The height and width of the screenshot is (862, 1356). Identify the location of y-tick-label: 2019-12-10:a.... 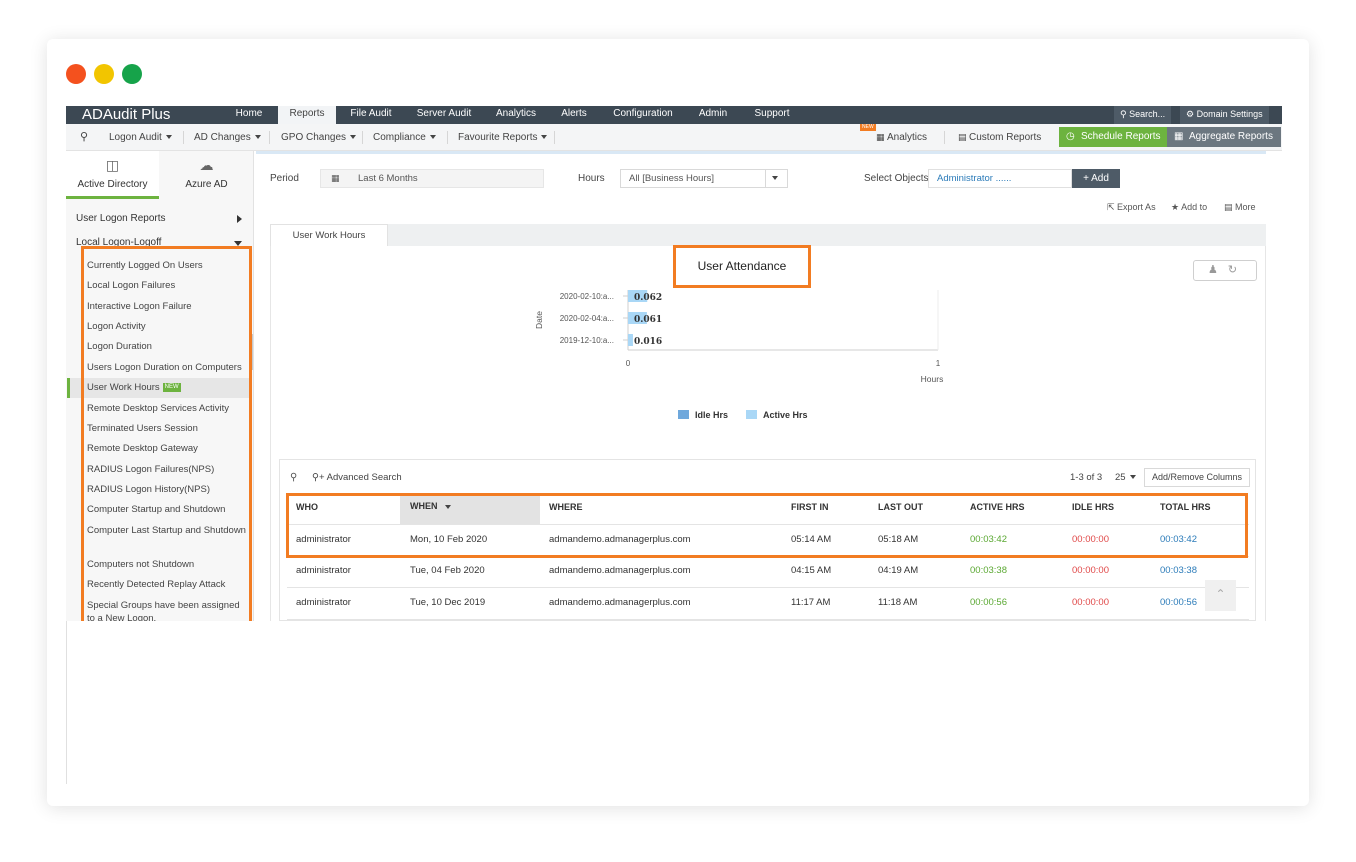
(587, 340).